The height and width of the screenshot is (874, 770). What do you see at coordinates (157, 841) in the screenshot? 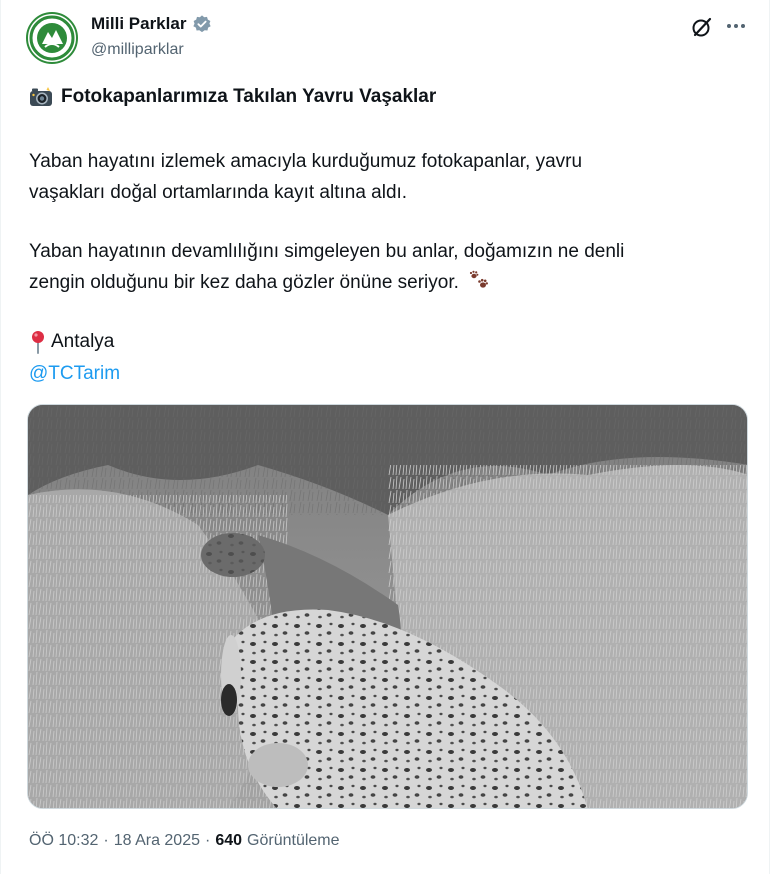
I see `tweet-date: 18 Ara 2025` at bounding box center [157, 841].